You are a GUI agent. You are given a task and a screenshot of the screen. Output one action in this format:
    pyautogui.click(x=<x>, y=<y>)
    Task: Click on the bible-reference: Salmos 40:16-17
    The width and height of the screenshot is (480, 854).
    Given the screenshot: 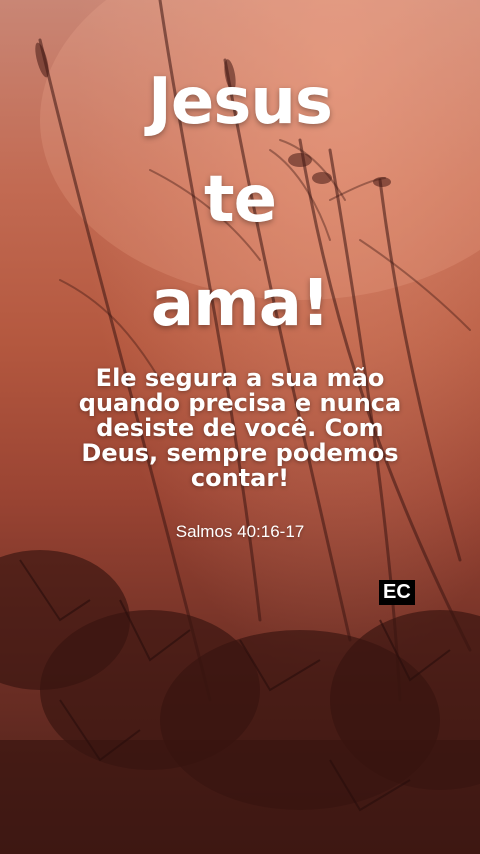 What is the action you would take?
    pyautogui.click(x=240, y=531)
    